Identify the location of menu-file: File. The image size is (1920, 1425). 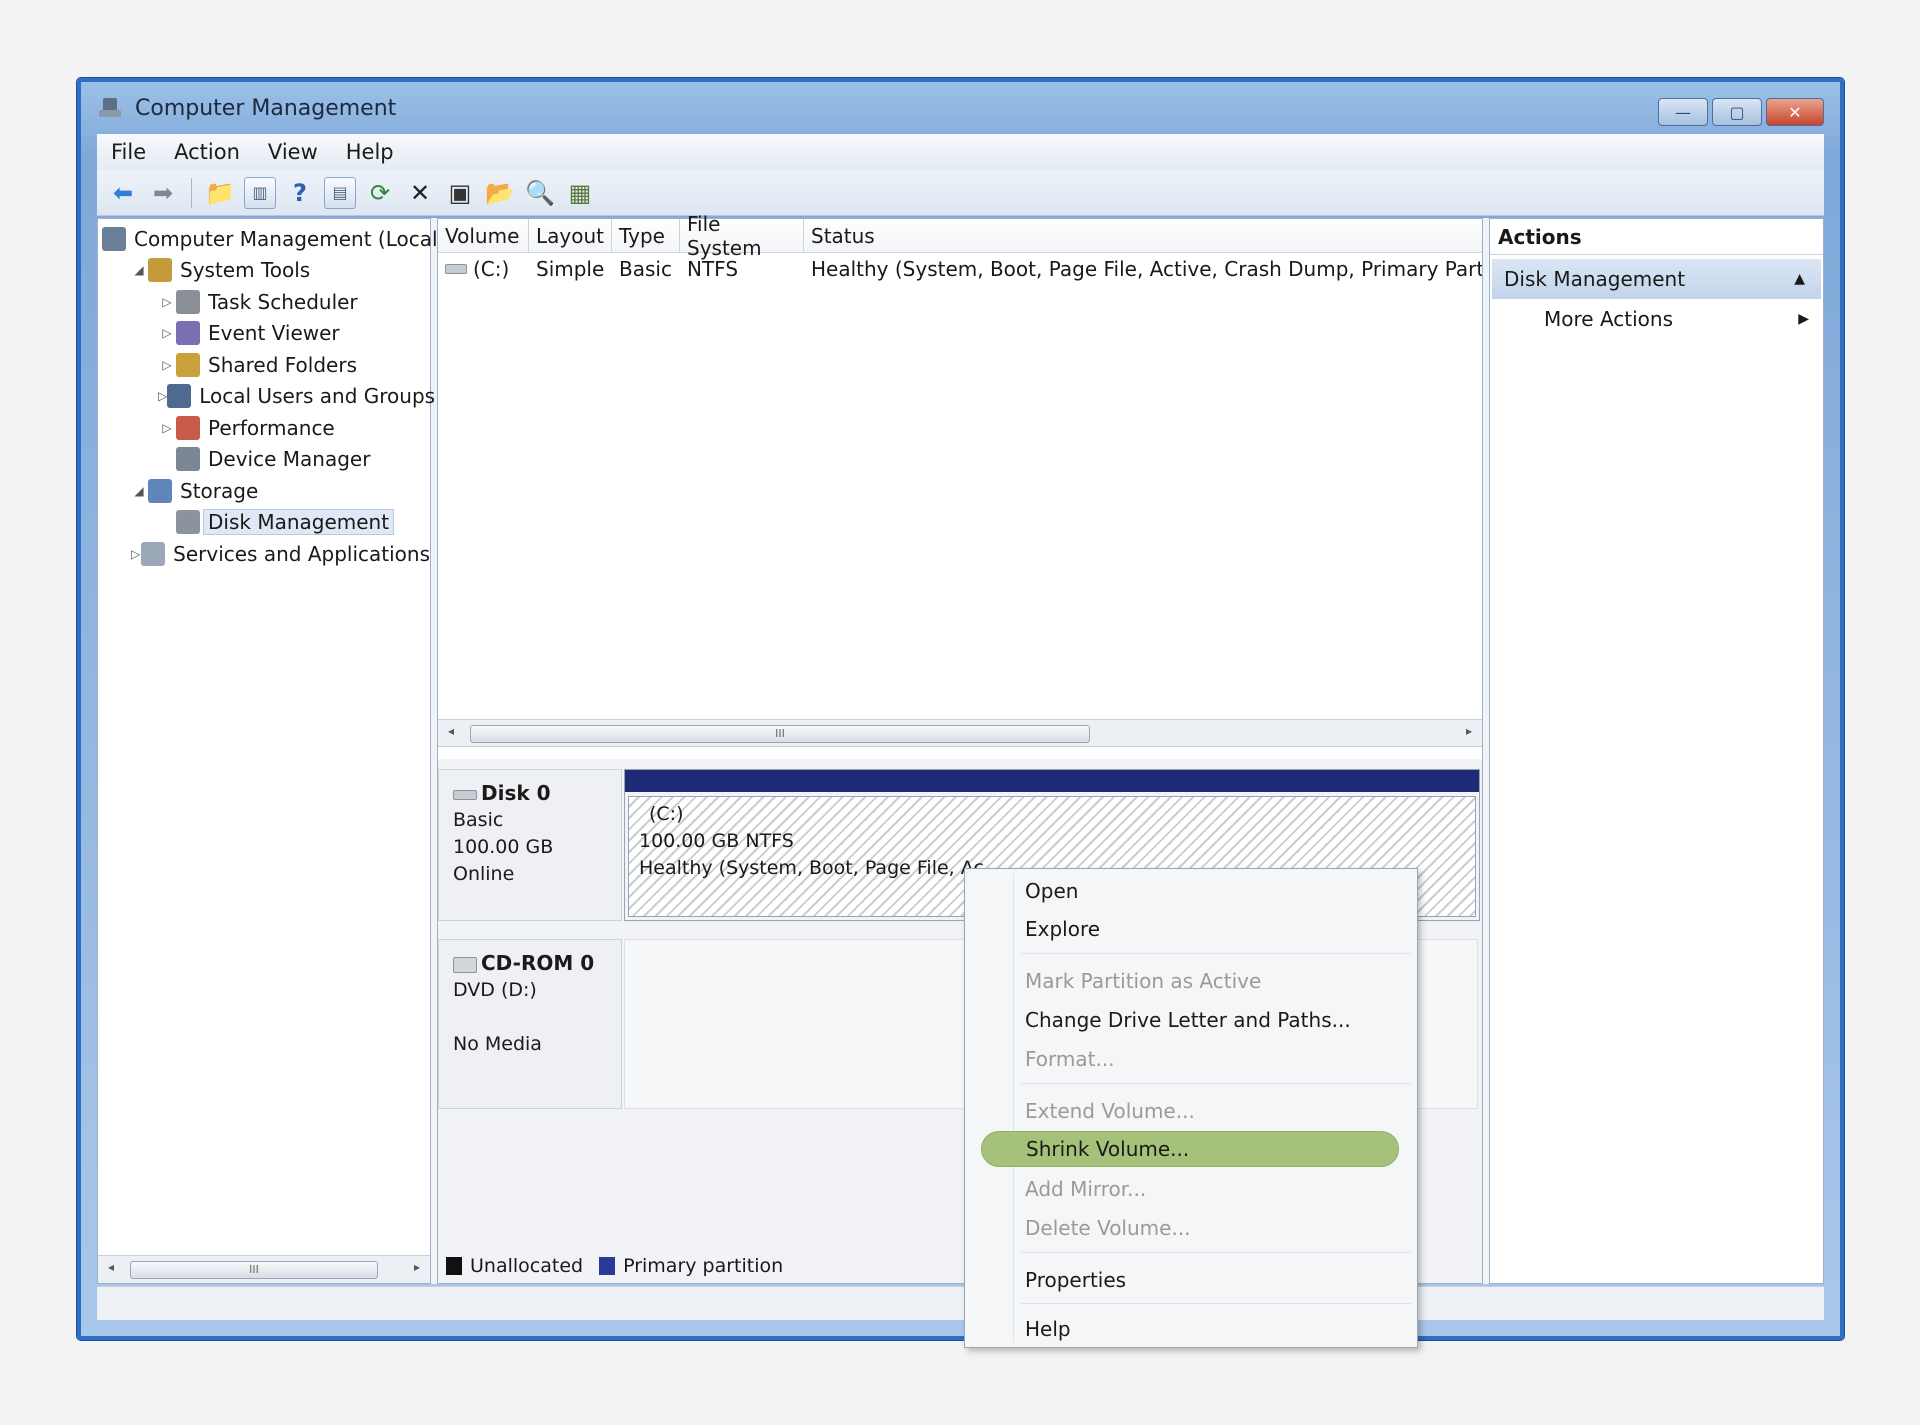
(128, 152).